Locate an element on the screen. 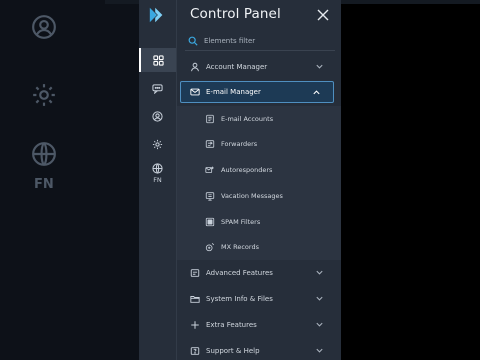  menu-item-label: Account Manager is located at coordinates (237, 66).